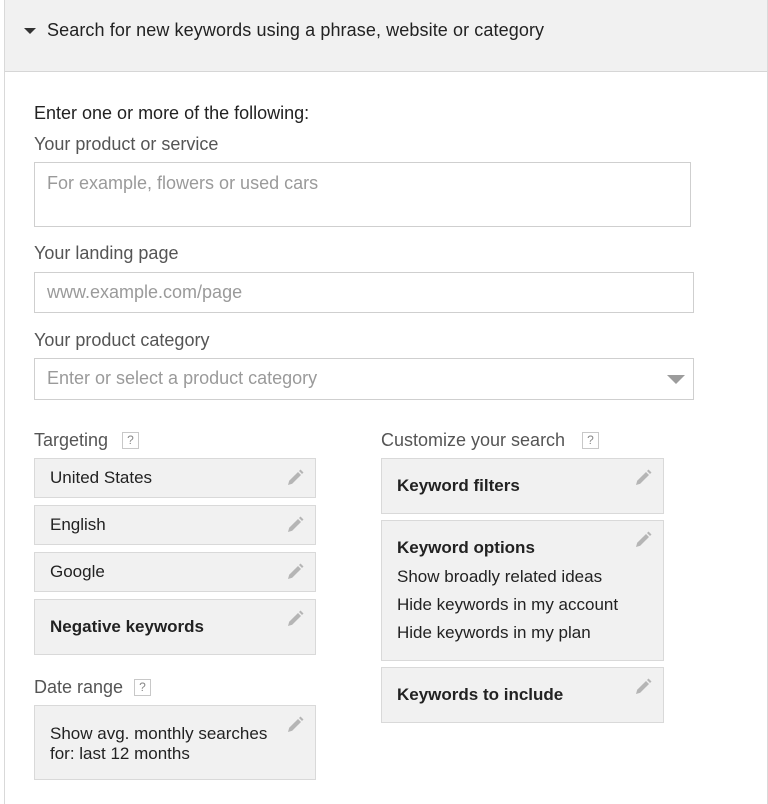 This screenshot has width=768, height=804. What do you see at coordinates (473, 440) in the screenshot?
I see `customize-label: Customize your search` at bounding box center [473, 440].